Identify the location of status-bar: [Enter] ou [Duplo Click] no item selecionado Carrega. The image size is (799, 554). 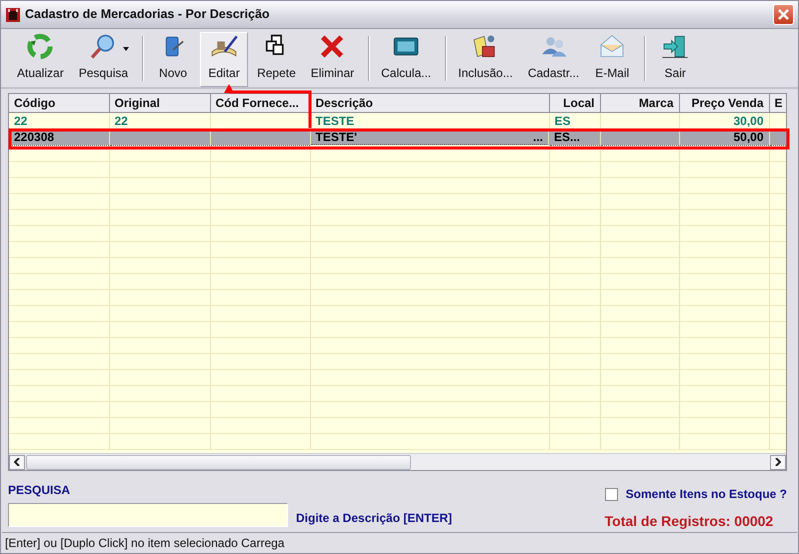
(399, 541).